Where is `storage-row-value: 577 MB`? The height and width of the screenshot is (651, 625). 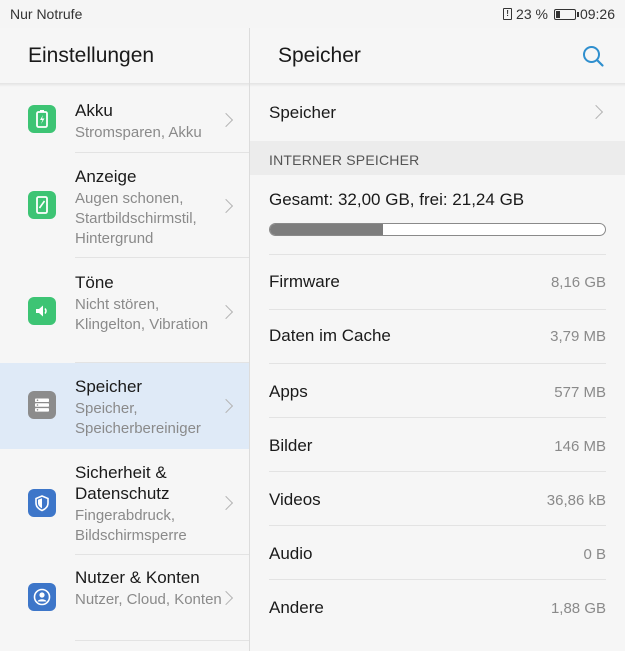 storage-row-value: 577 MB is located at coordinates (580, 392).